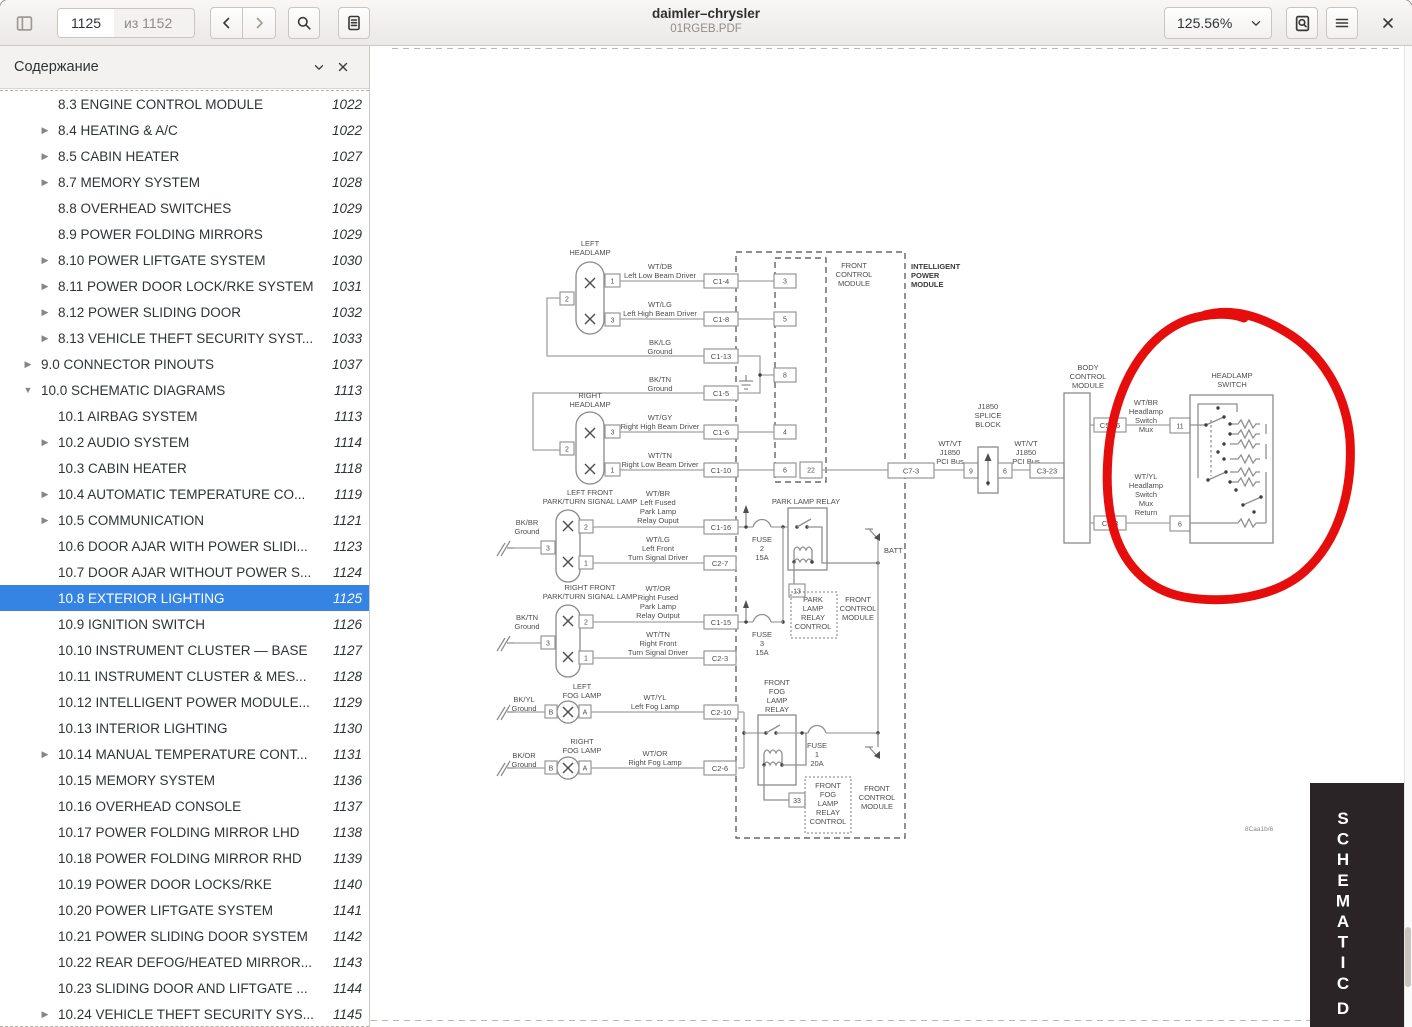 This screenshot has width=1412, height=1027. What do you see at coordinates (828, 803) in the screenshot?
I see `relay-control-label: FRONT FOG LAMP RELAY CONTROL` at bounding box center [828, 803].